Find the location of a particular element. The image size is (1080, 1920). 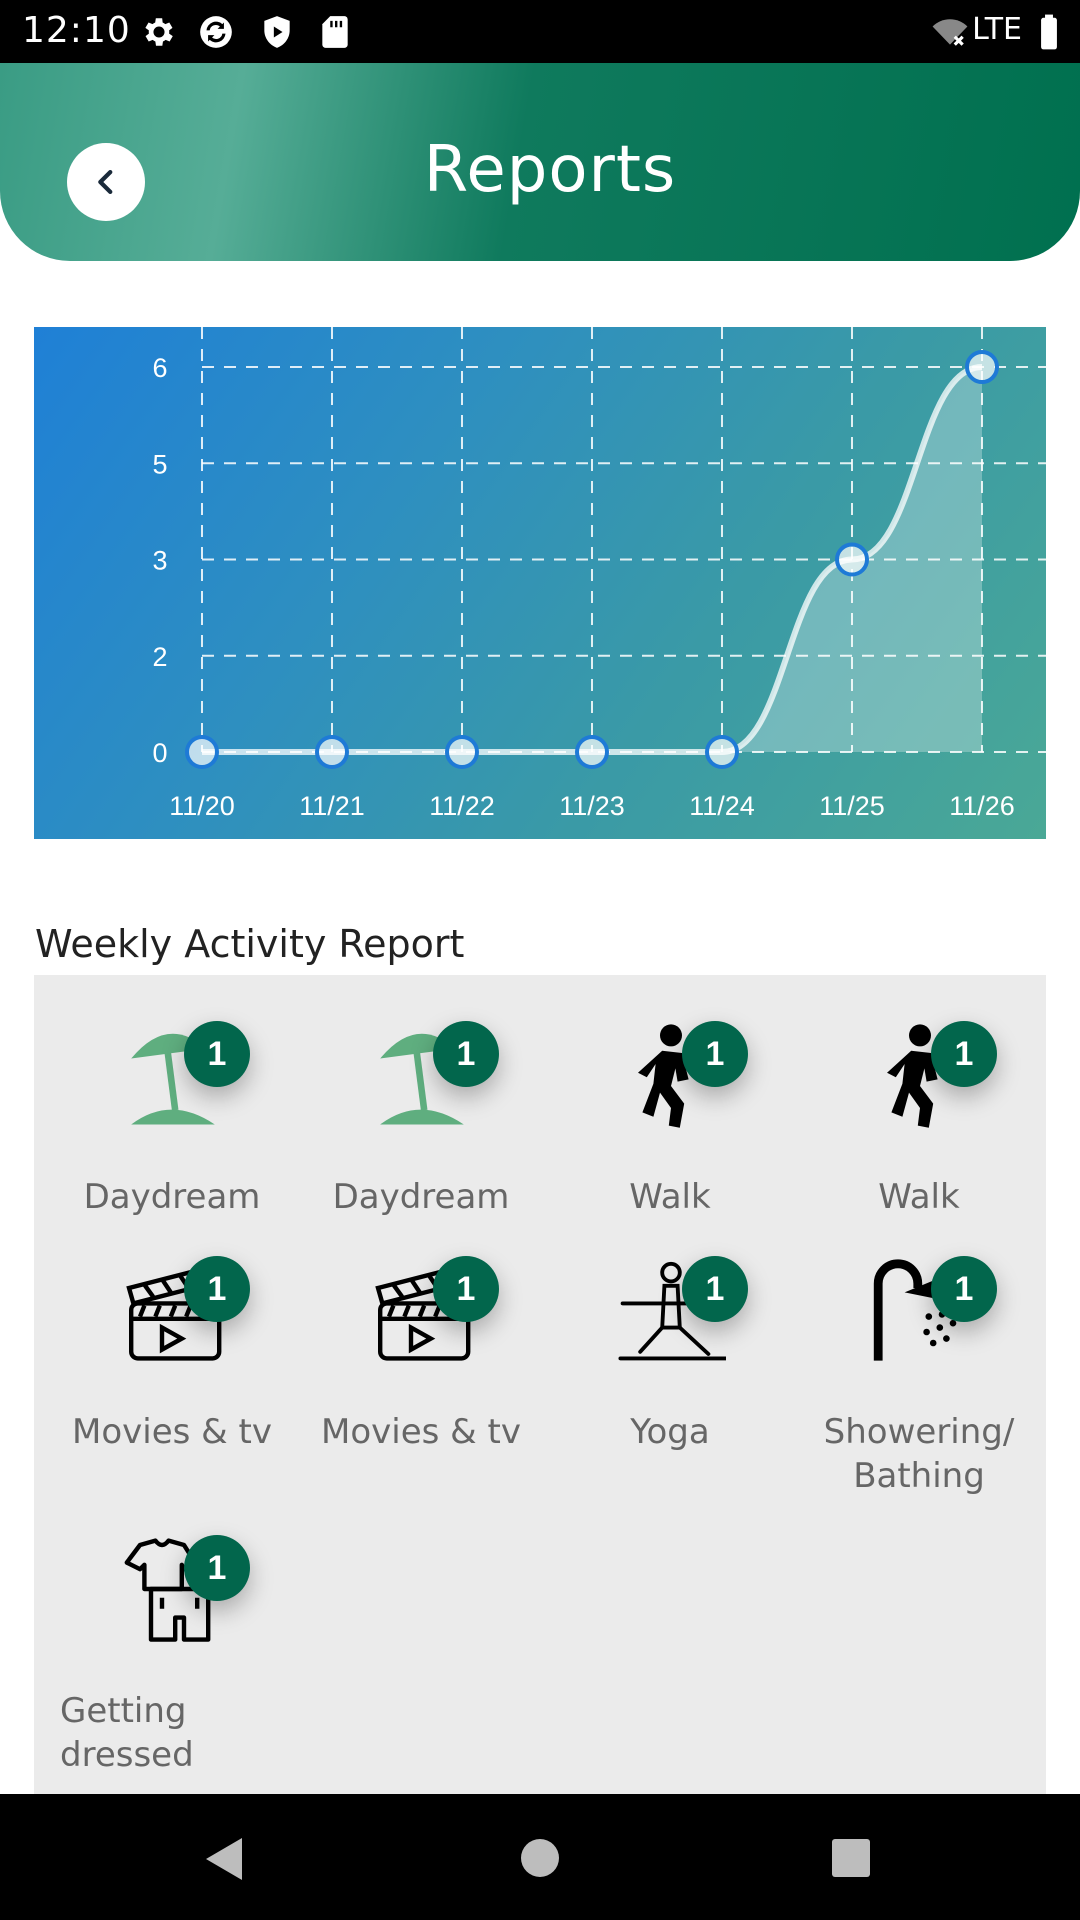

y-tick-label: 5 is located at coordinates (159, 464).